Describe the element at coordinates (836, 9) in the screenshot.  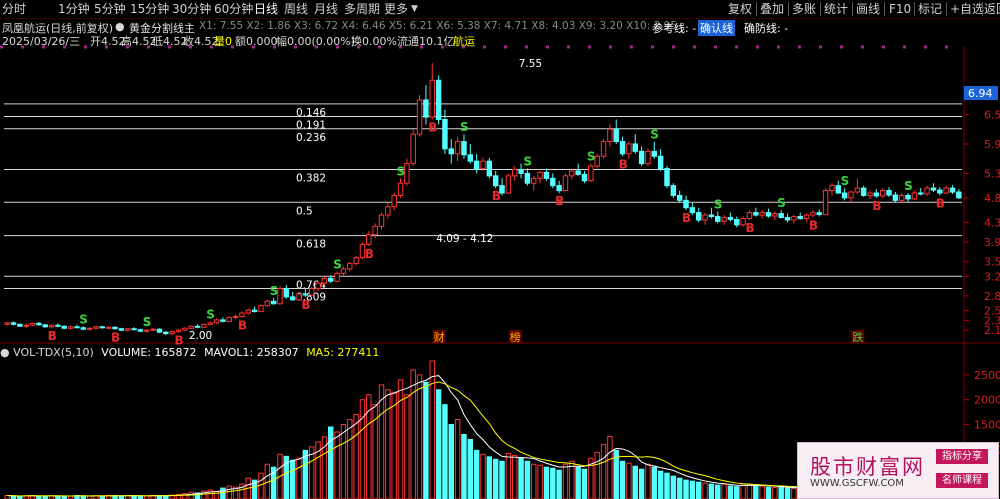
I see `statistics-button: 统计` at that location.